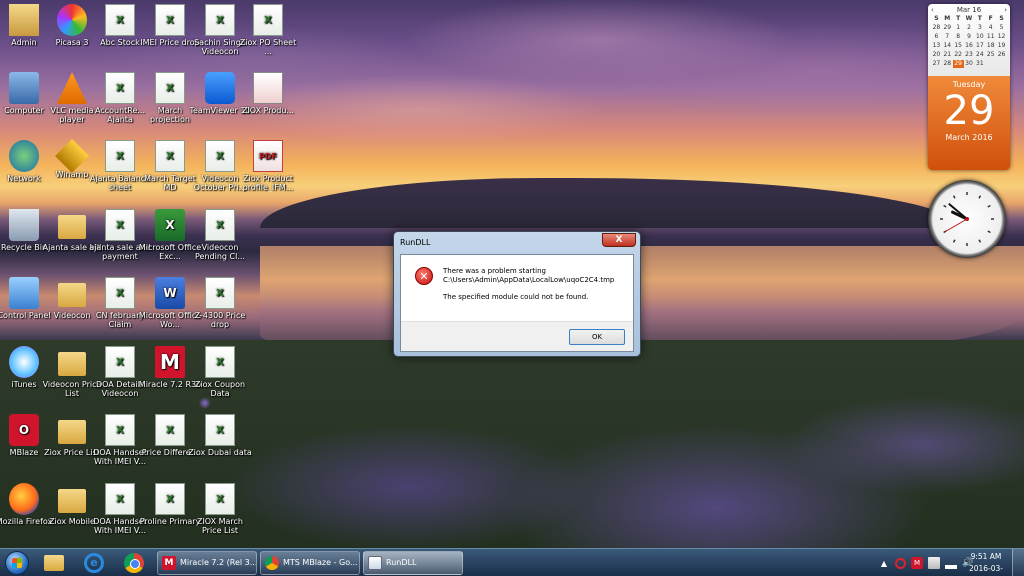 This screenshot has width=1024, height=576. I want to click on calendar-day: 5, so click(1001, 28).